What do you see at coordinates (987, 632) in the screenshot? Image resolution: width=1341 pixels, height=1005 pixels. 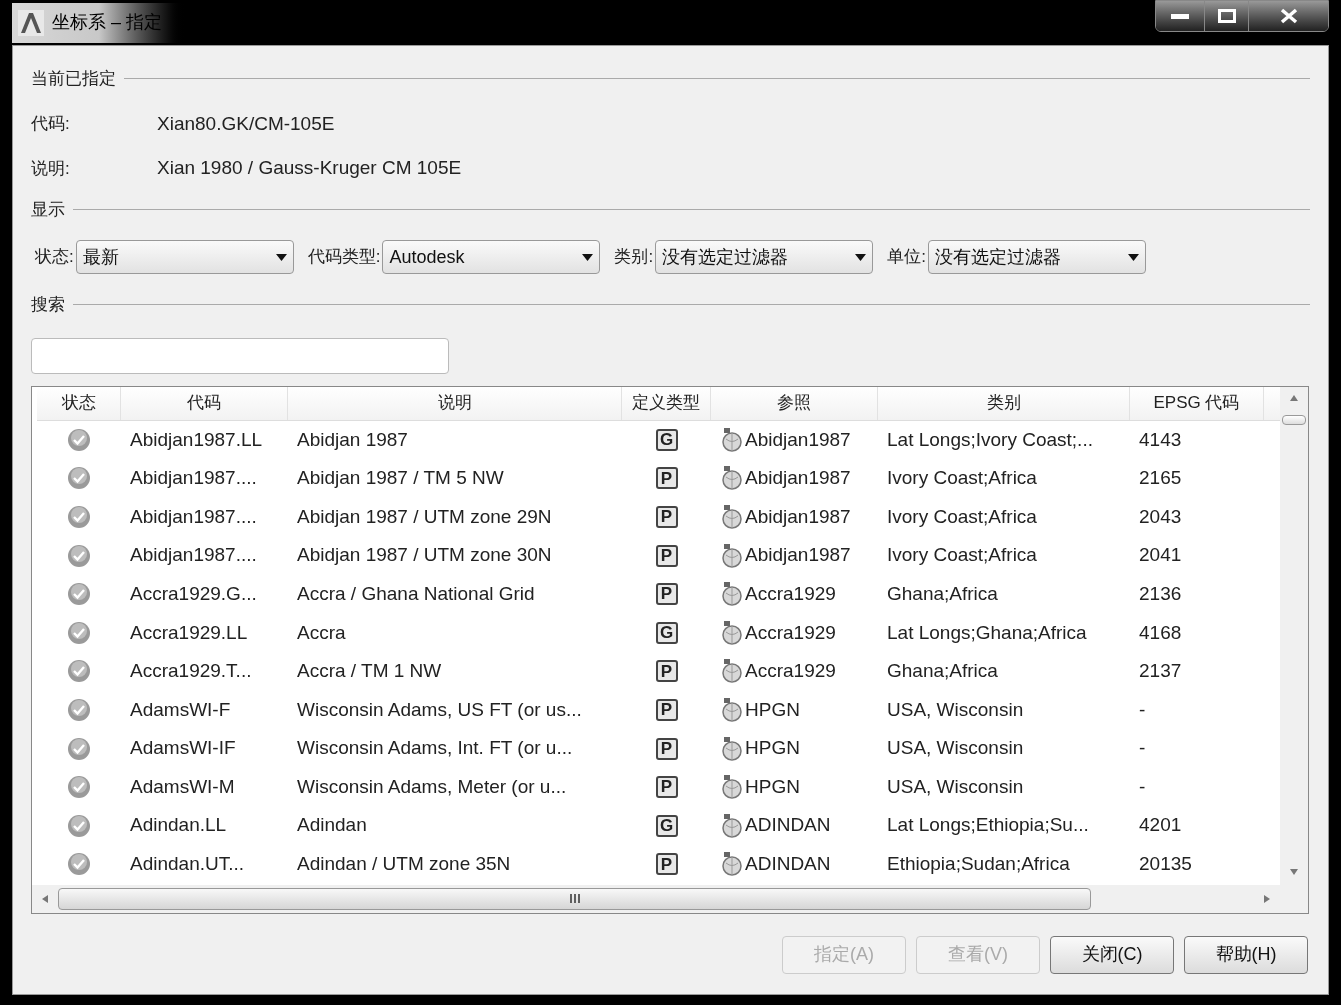 I see `table-cell: Lat Longs;Ghana;Africa` at bounding box center [987, 632].